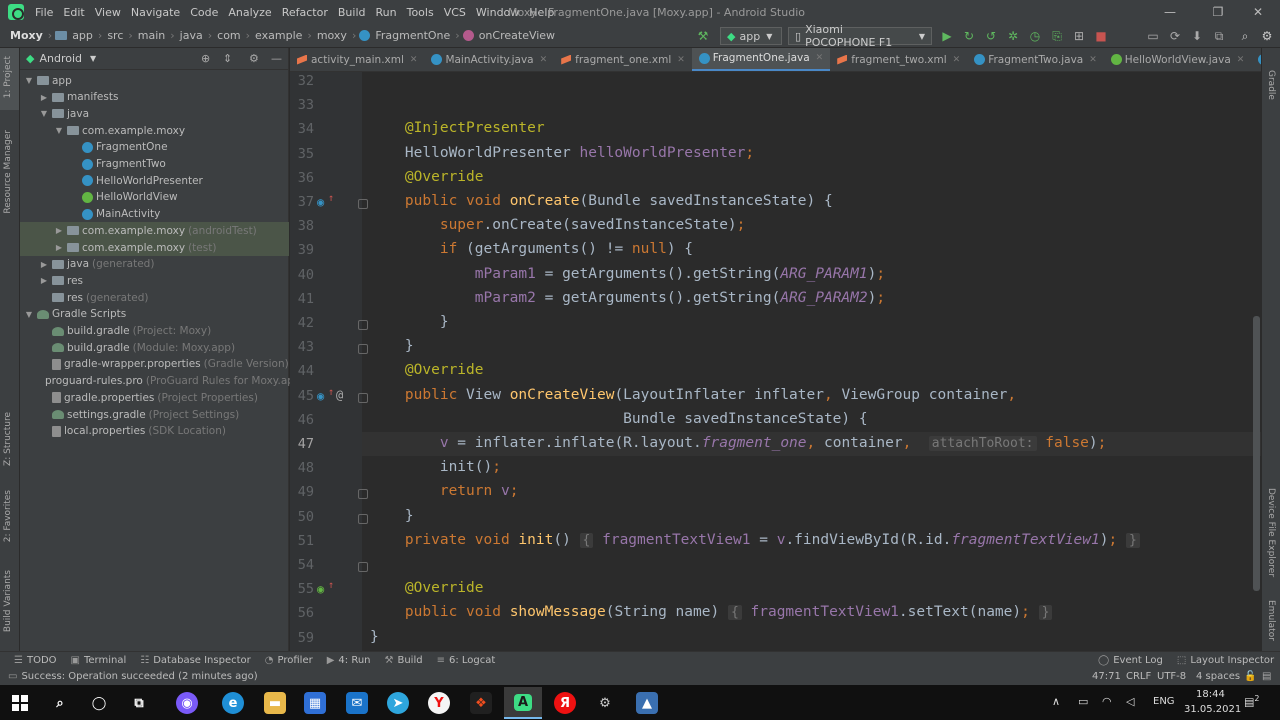 The image size is (1280, 720). What do you see at coordinates (155, 12) in the screenshot?
I see `menu-item-navigate: Navigate` at bounding box center [155, 12].